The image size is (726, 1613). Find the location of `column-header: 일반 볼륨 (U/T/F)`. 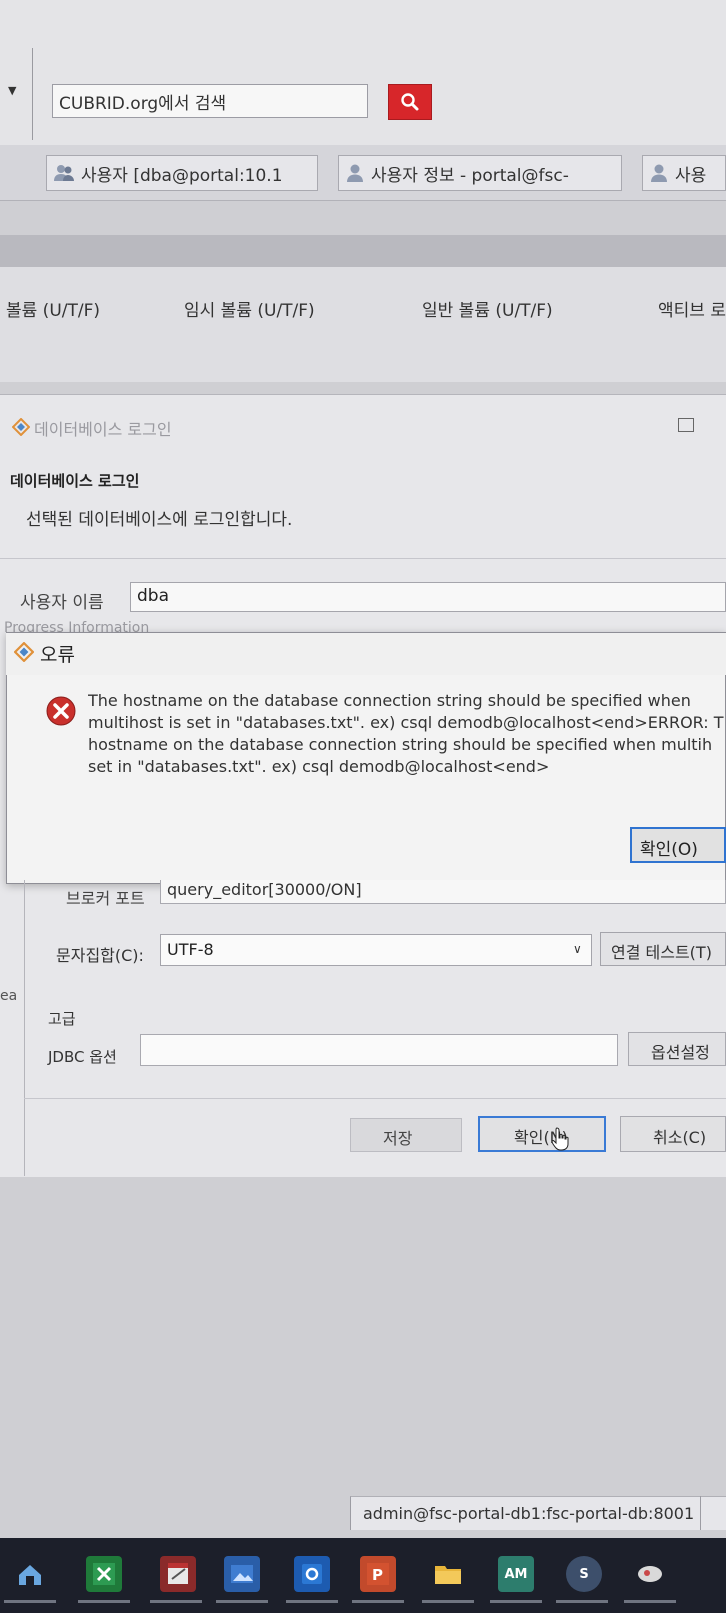

column-header: 일반 볼륨 (U/T/F) is located at coordinates (487, 308).